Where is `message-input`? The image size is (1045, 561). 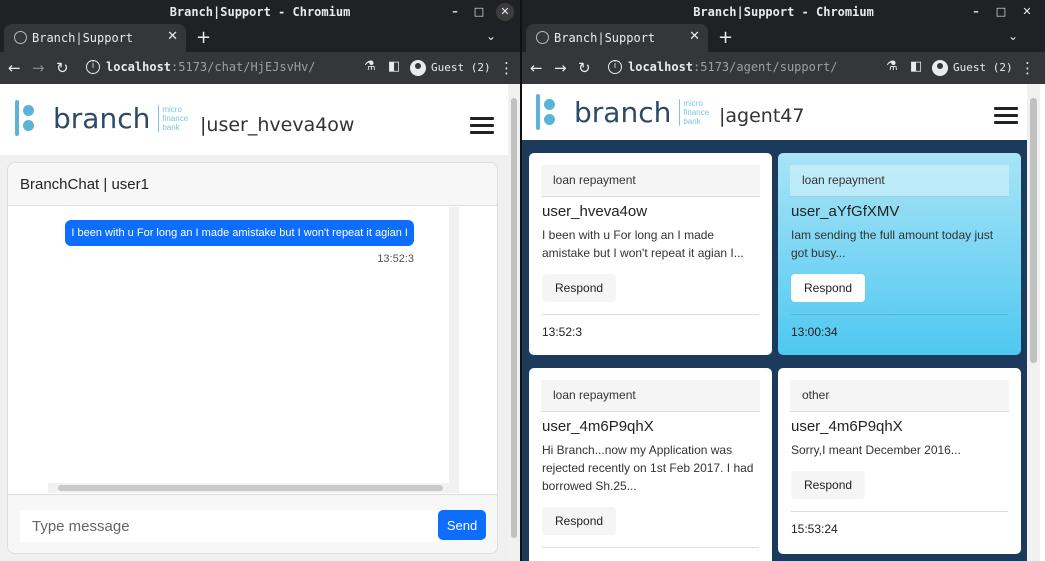 message-input is located at coordinates (230, 526).